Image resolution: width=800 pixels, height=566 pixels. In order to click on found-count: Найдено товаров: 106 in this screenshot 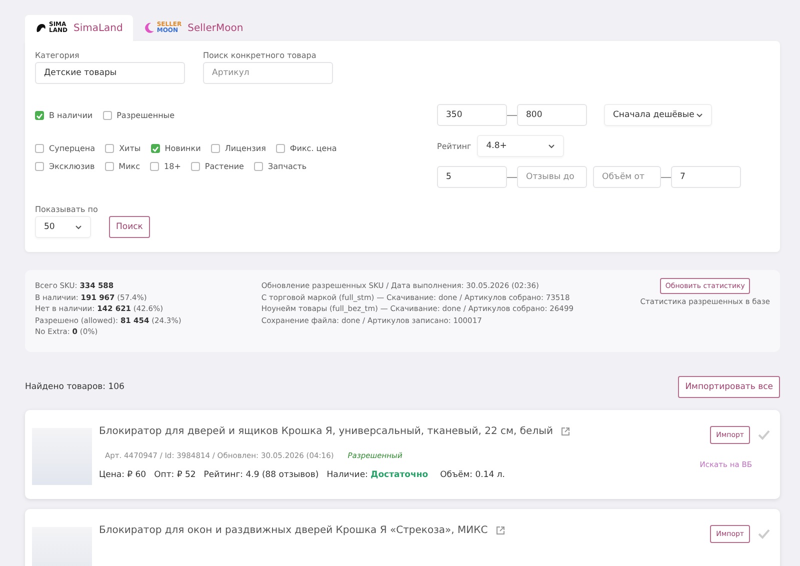, I will do `click(74, 387)`.